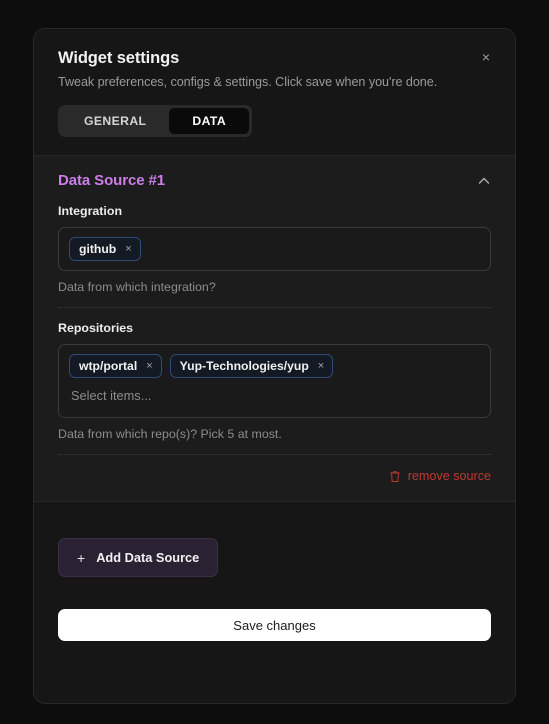  What do you see at coordinates (137, 287) in the screenshot?
I see `integration-helper-text: Data from which integration?` at bounding box center [137, 287].